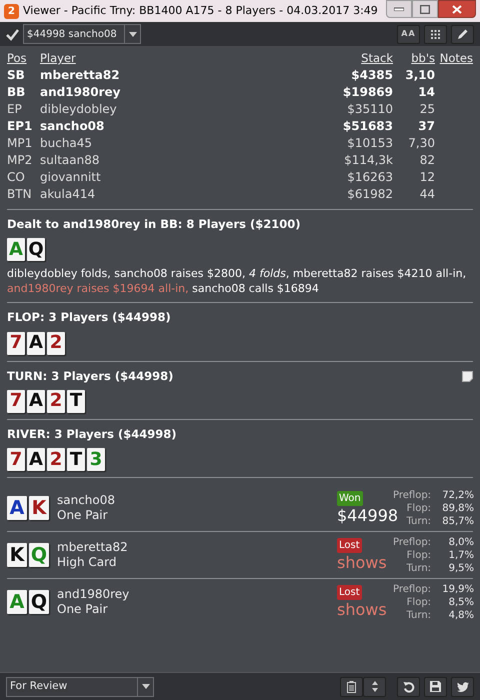 This screenshot has width=480, height=700. Describe the element at coordinates (461, 568) in the screenshot. I see `equity-value: 9,5%` at that location.